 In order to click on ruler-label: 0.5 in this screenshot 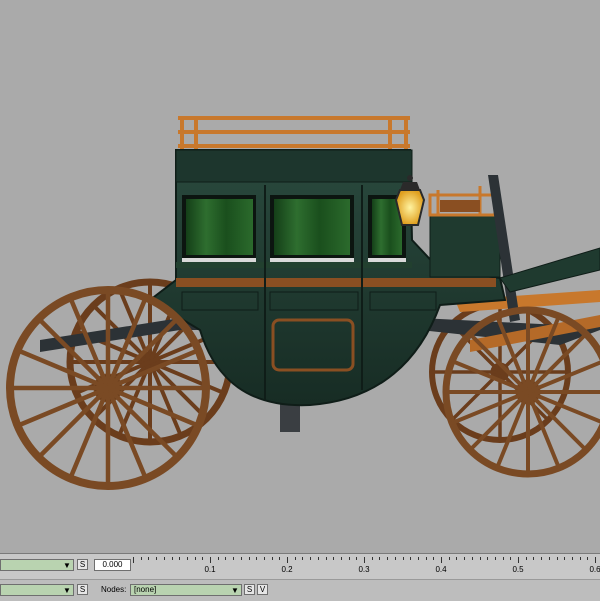, I will do `click(518, 569)`.